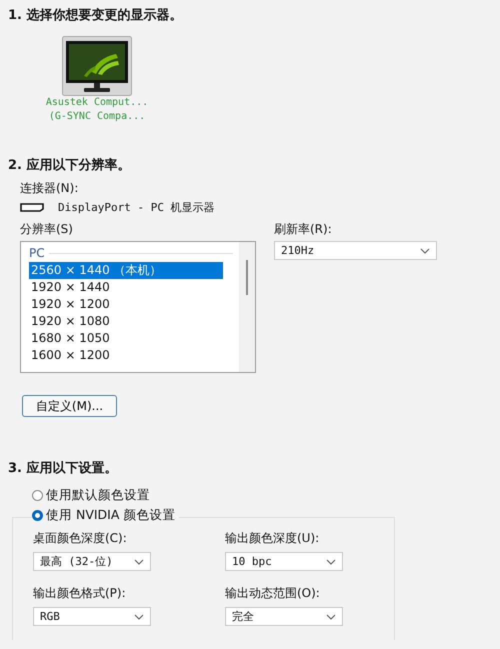 The width and height of the screenshot is (500, 649). I want to click on refresh-rate-label: 刷新率(R):, so click(303, 229).